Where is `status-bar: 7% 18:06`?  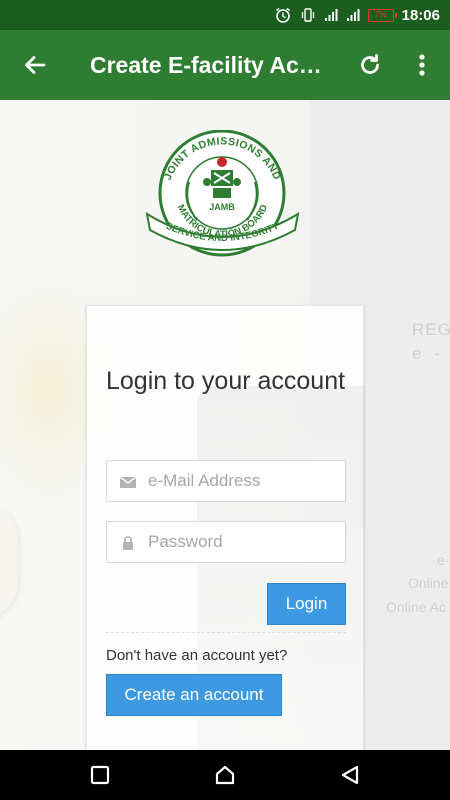
status-bar: 7% 18:06 is located at coordinates (225, 15).